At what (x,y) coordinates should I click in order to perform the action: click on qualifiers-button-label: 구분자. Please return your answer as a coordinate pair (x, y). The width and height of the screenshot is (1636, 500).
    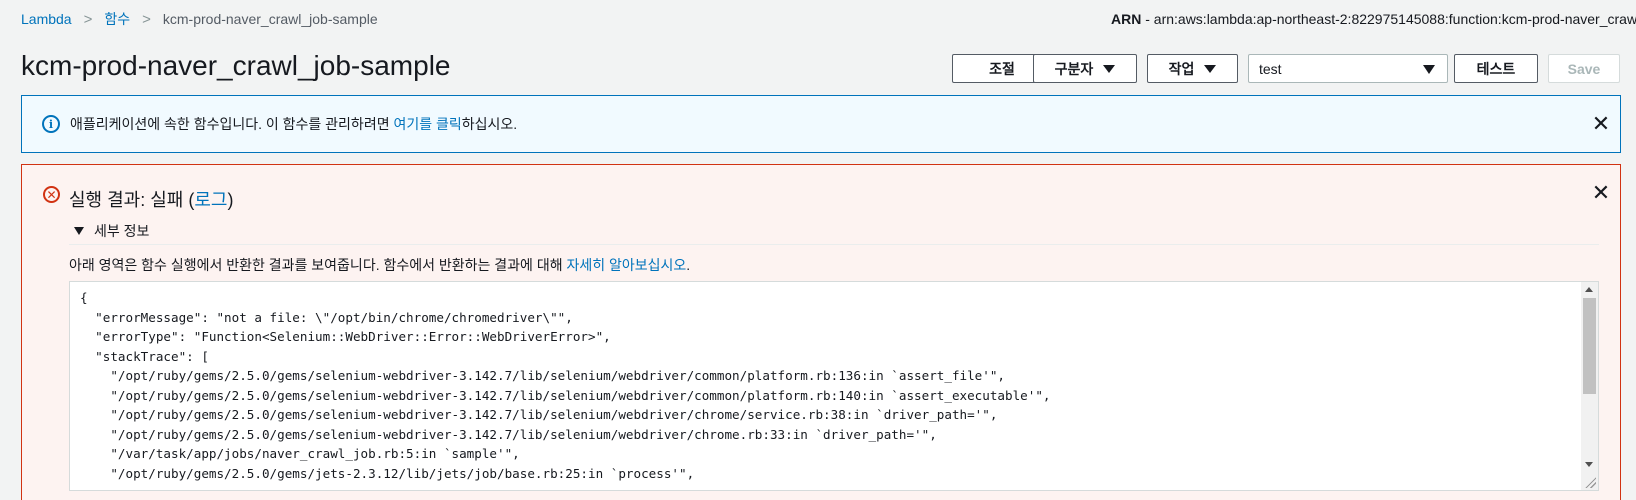
    Looking at the image, I should click on (1074, 68).